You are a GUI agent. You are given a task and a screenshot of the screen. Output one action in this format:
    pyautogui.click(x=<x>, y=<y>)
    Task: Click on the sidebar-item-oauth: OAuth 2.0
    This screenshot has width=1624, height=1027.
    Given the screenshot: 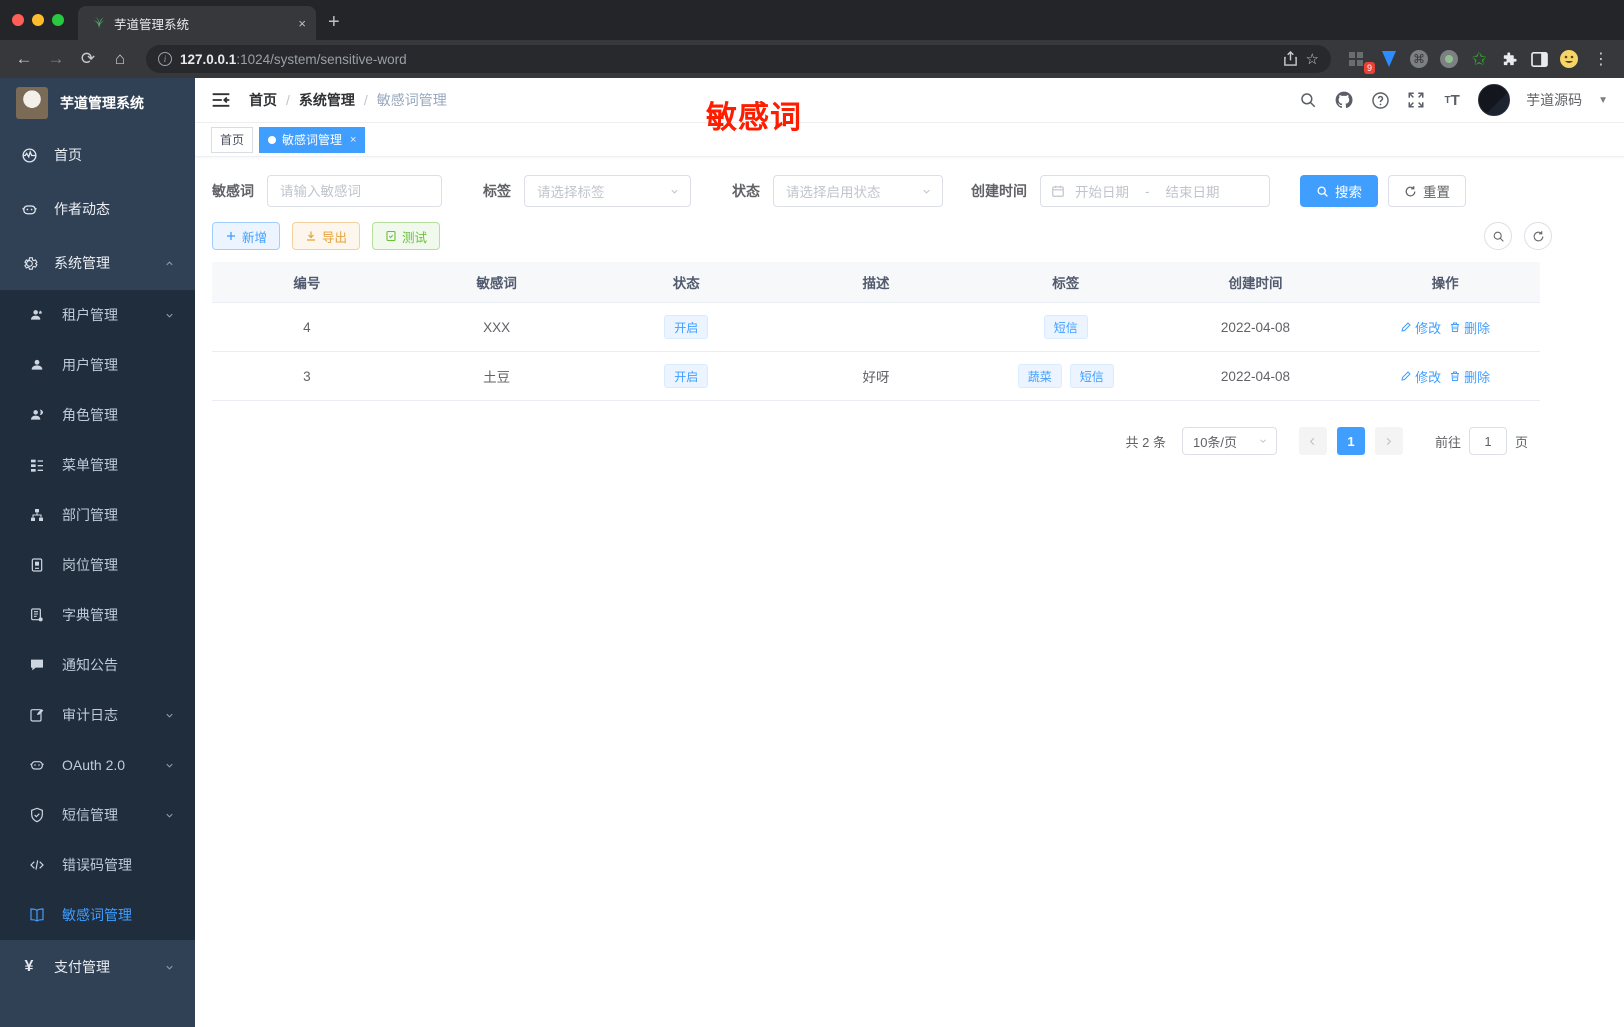 What is the action you would take?
    pyautogui.click(x=97, y=765)
    